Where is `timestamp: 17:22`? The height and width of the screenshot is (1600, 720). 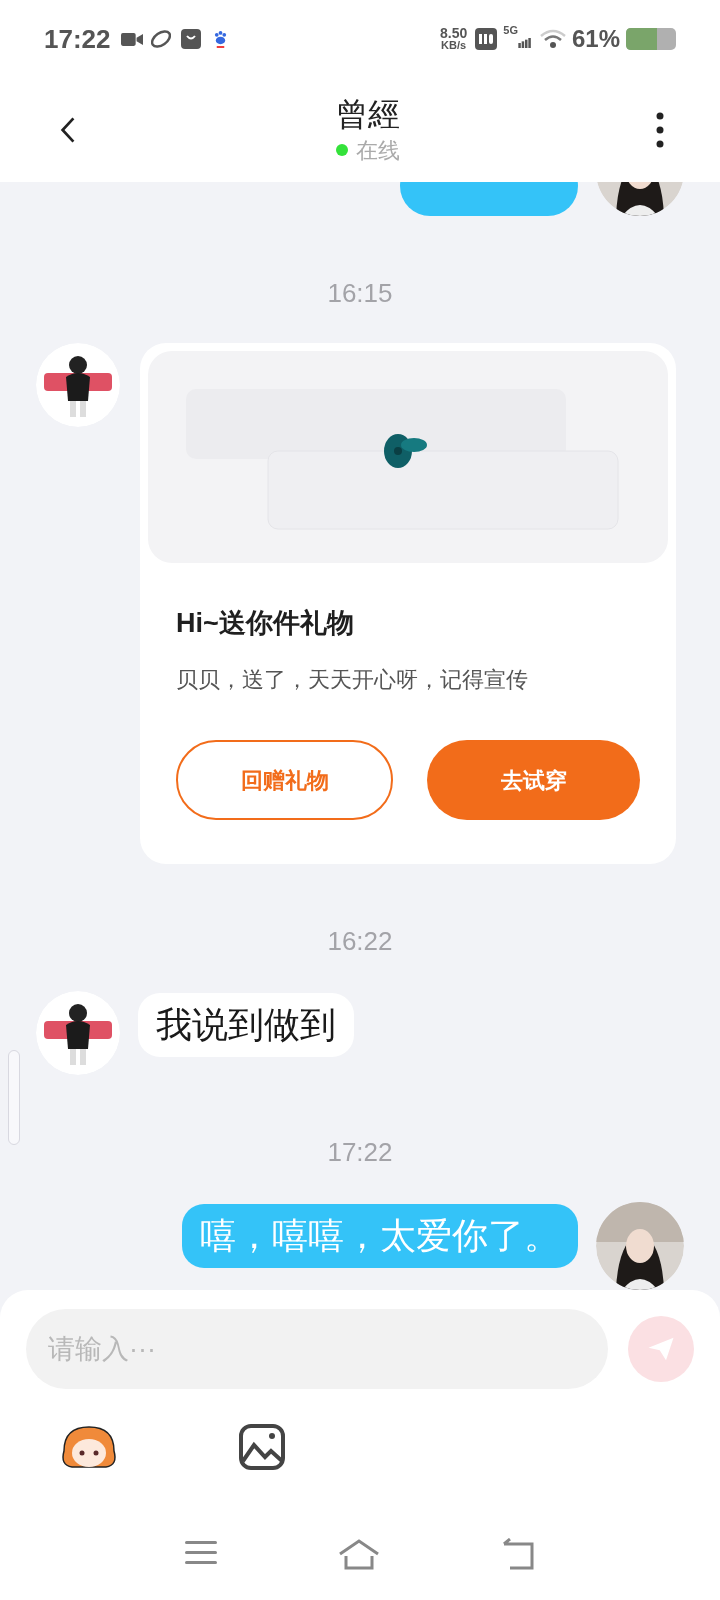 timestamp: 17:22 is located at coordinates (360, 1153).